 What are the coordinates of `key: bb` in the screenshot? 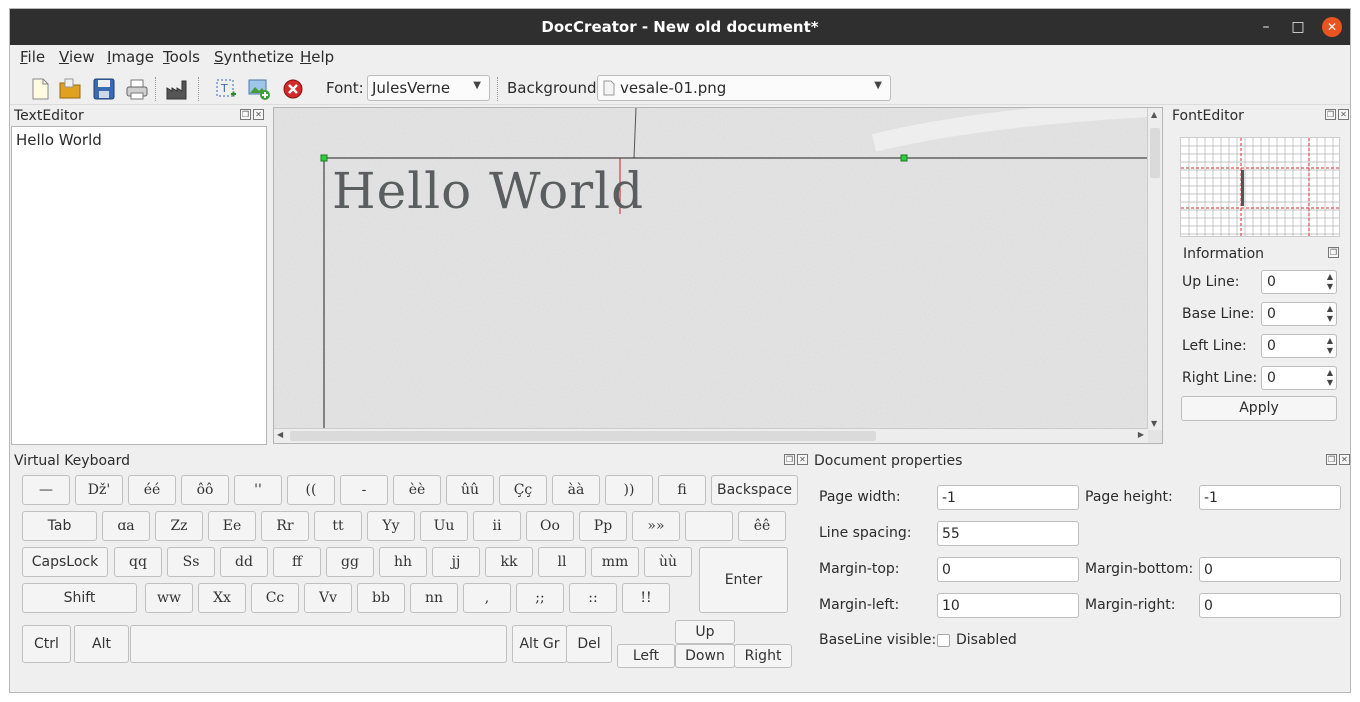 It's located at (381, 598).